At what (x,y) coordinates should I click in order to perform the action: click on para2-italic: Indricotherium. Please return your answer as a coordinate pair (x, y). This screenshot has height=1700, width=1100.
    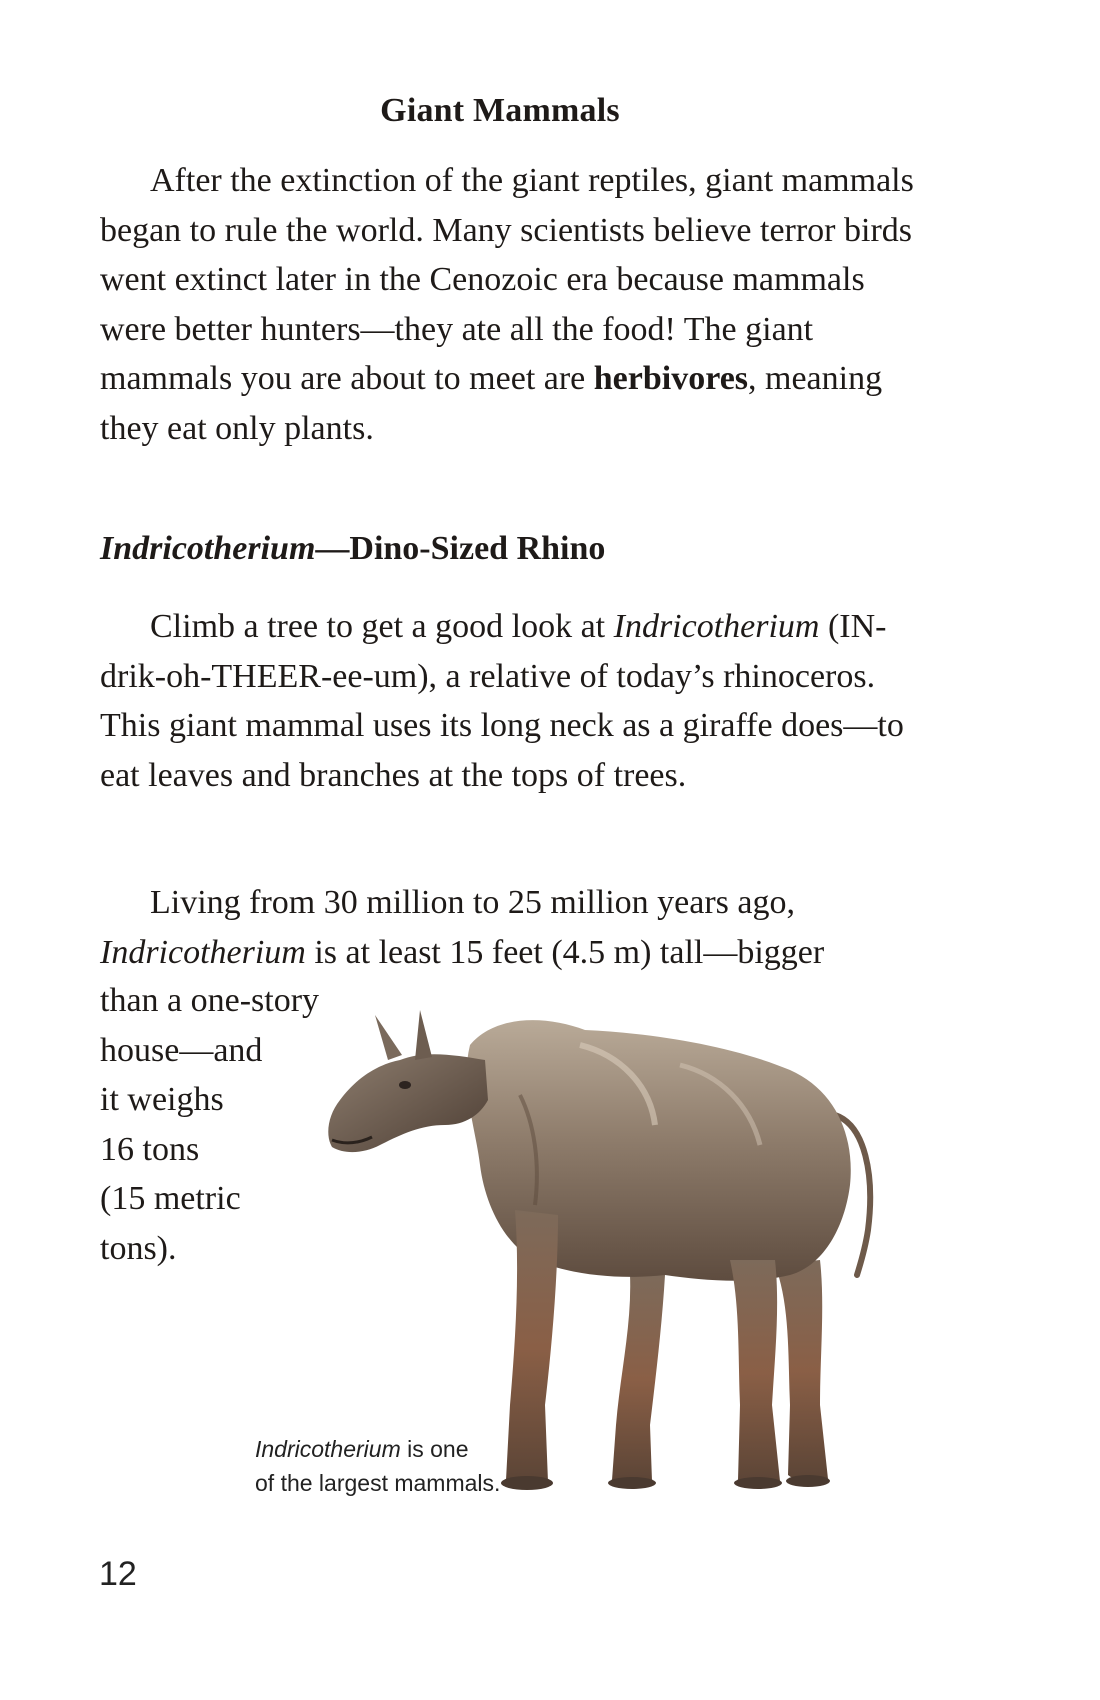
    Looking at the image, I should click on (203, 952).